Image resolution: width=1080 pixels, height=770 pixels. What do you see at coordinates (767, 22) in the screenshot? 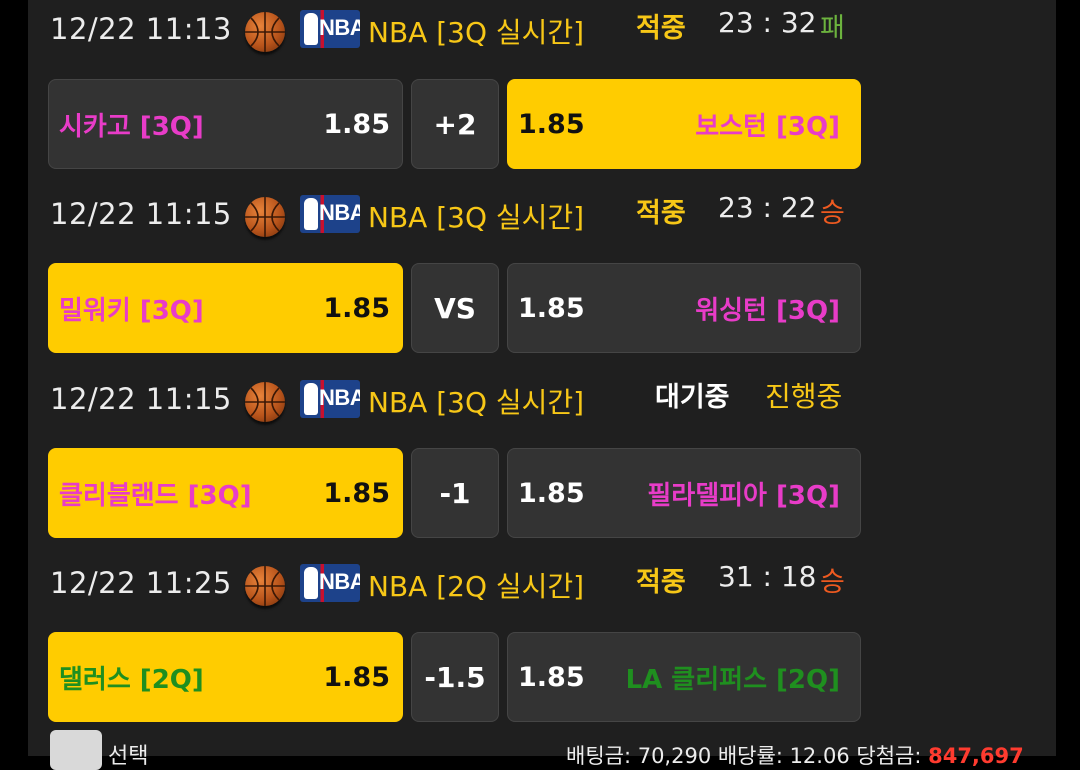
I see `score: 23 : 32` at bounding box center [767, 22].